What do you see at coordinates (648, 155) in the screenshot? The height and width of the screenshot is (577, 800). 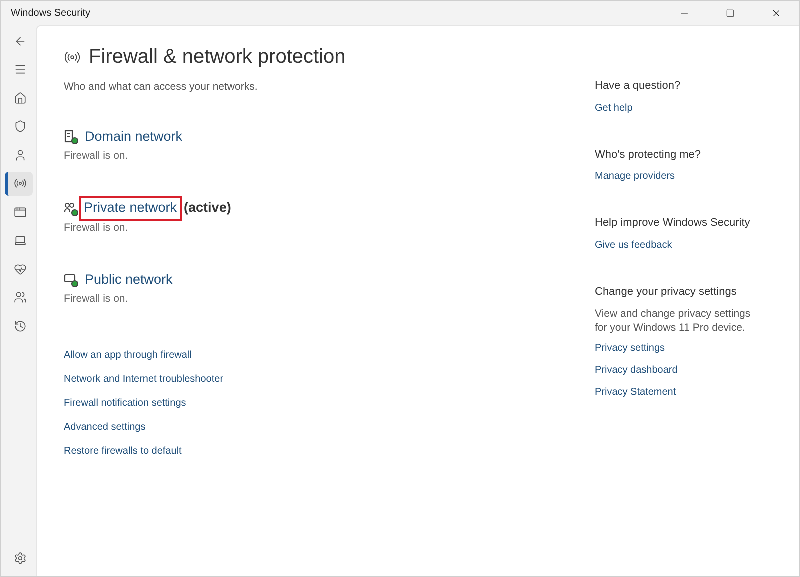 I see `section-heading: Who's protecting me?` at bounding box center [648, 155].